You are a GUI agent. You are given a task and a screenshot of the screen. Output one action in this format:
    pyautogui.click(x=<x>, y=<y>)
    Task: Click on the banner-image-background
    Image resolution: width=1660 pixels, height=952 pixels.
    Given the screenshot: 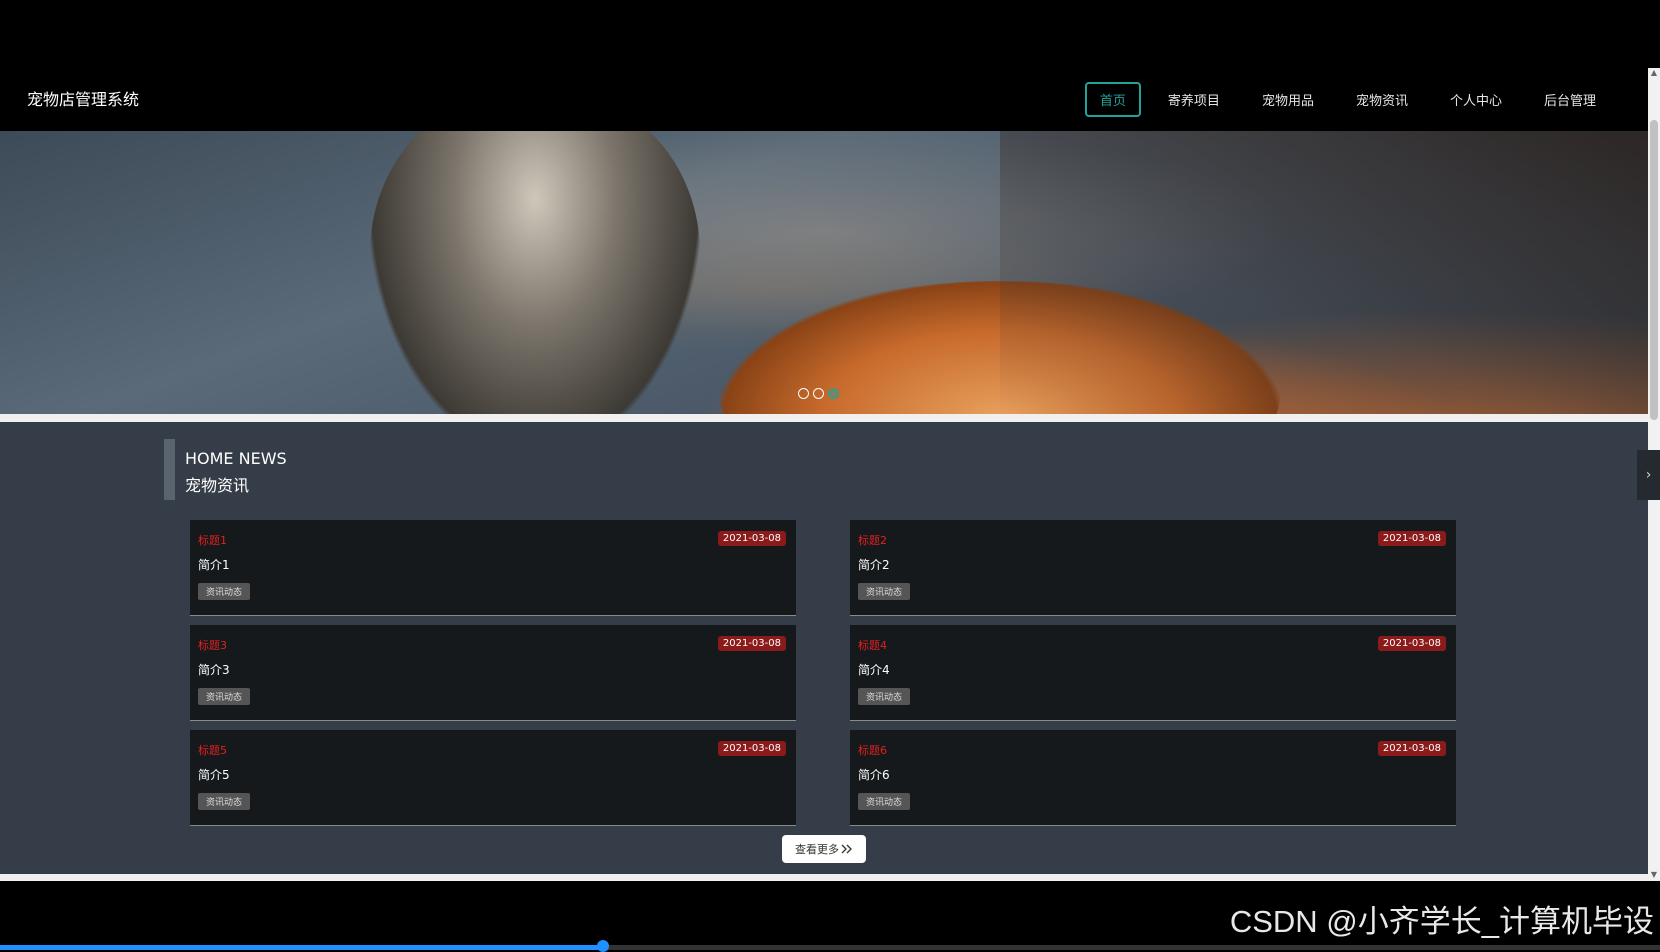 What is the action you would take?
    pyautogui.click(x=1324, y=272)
    